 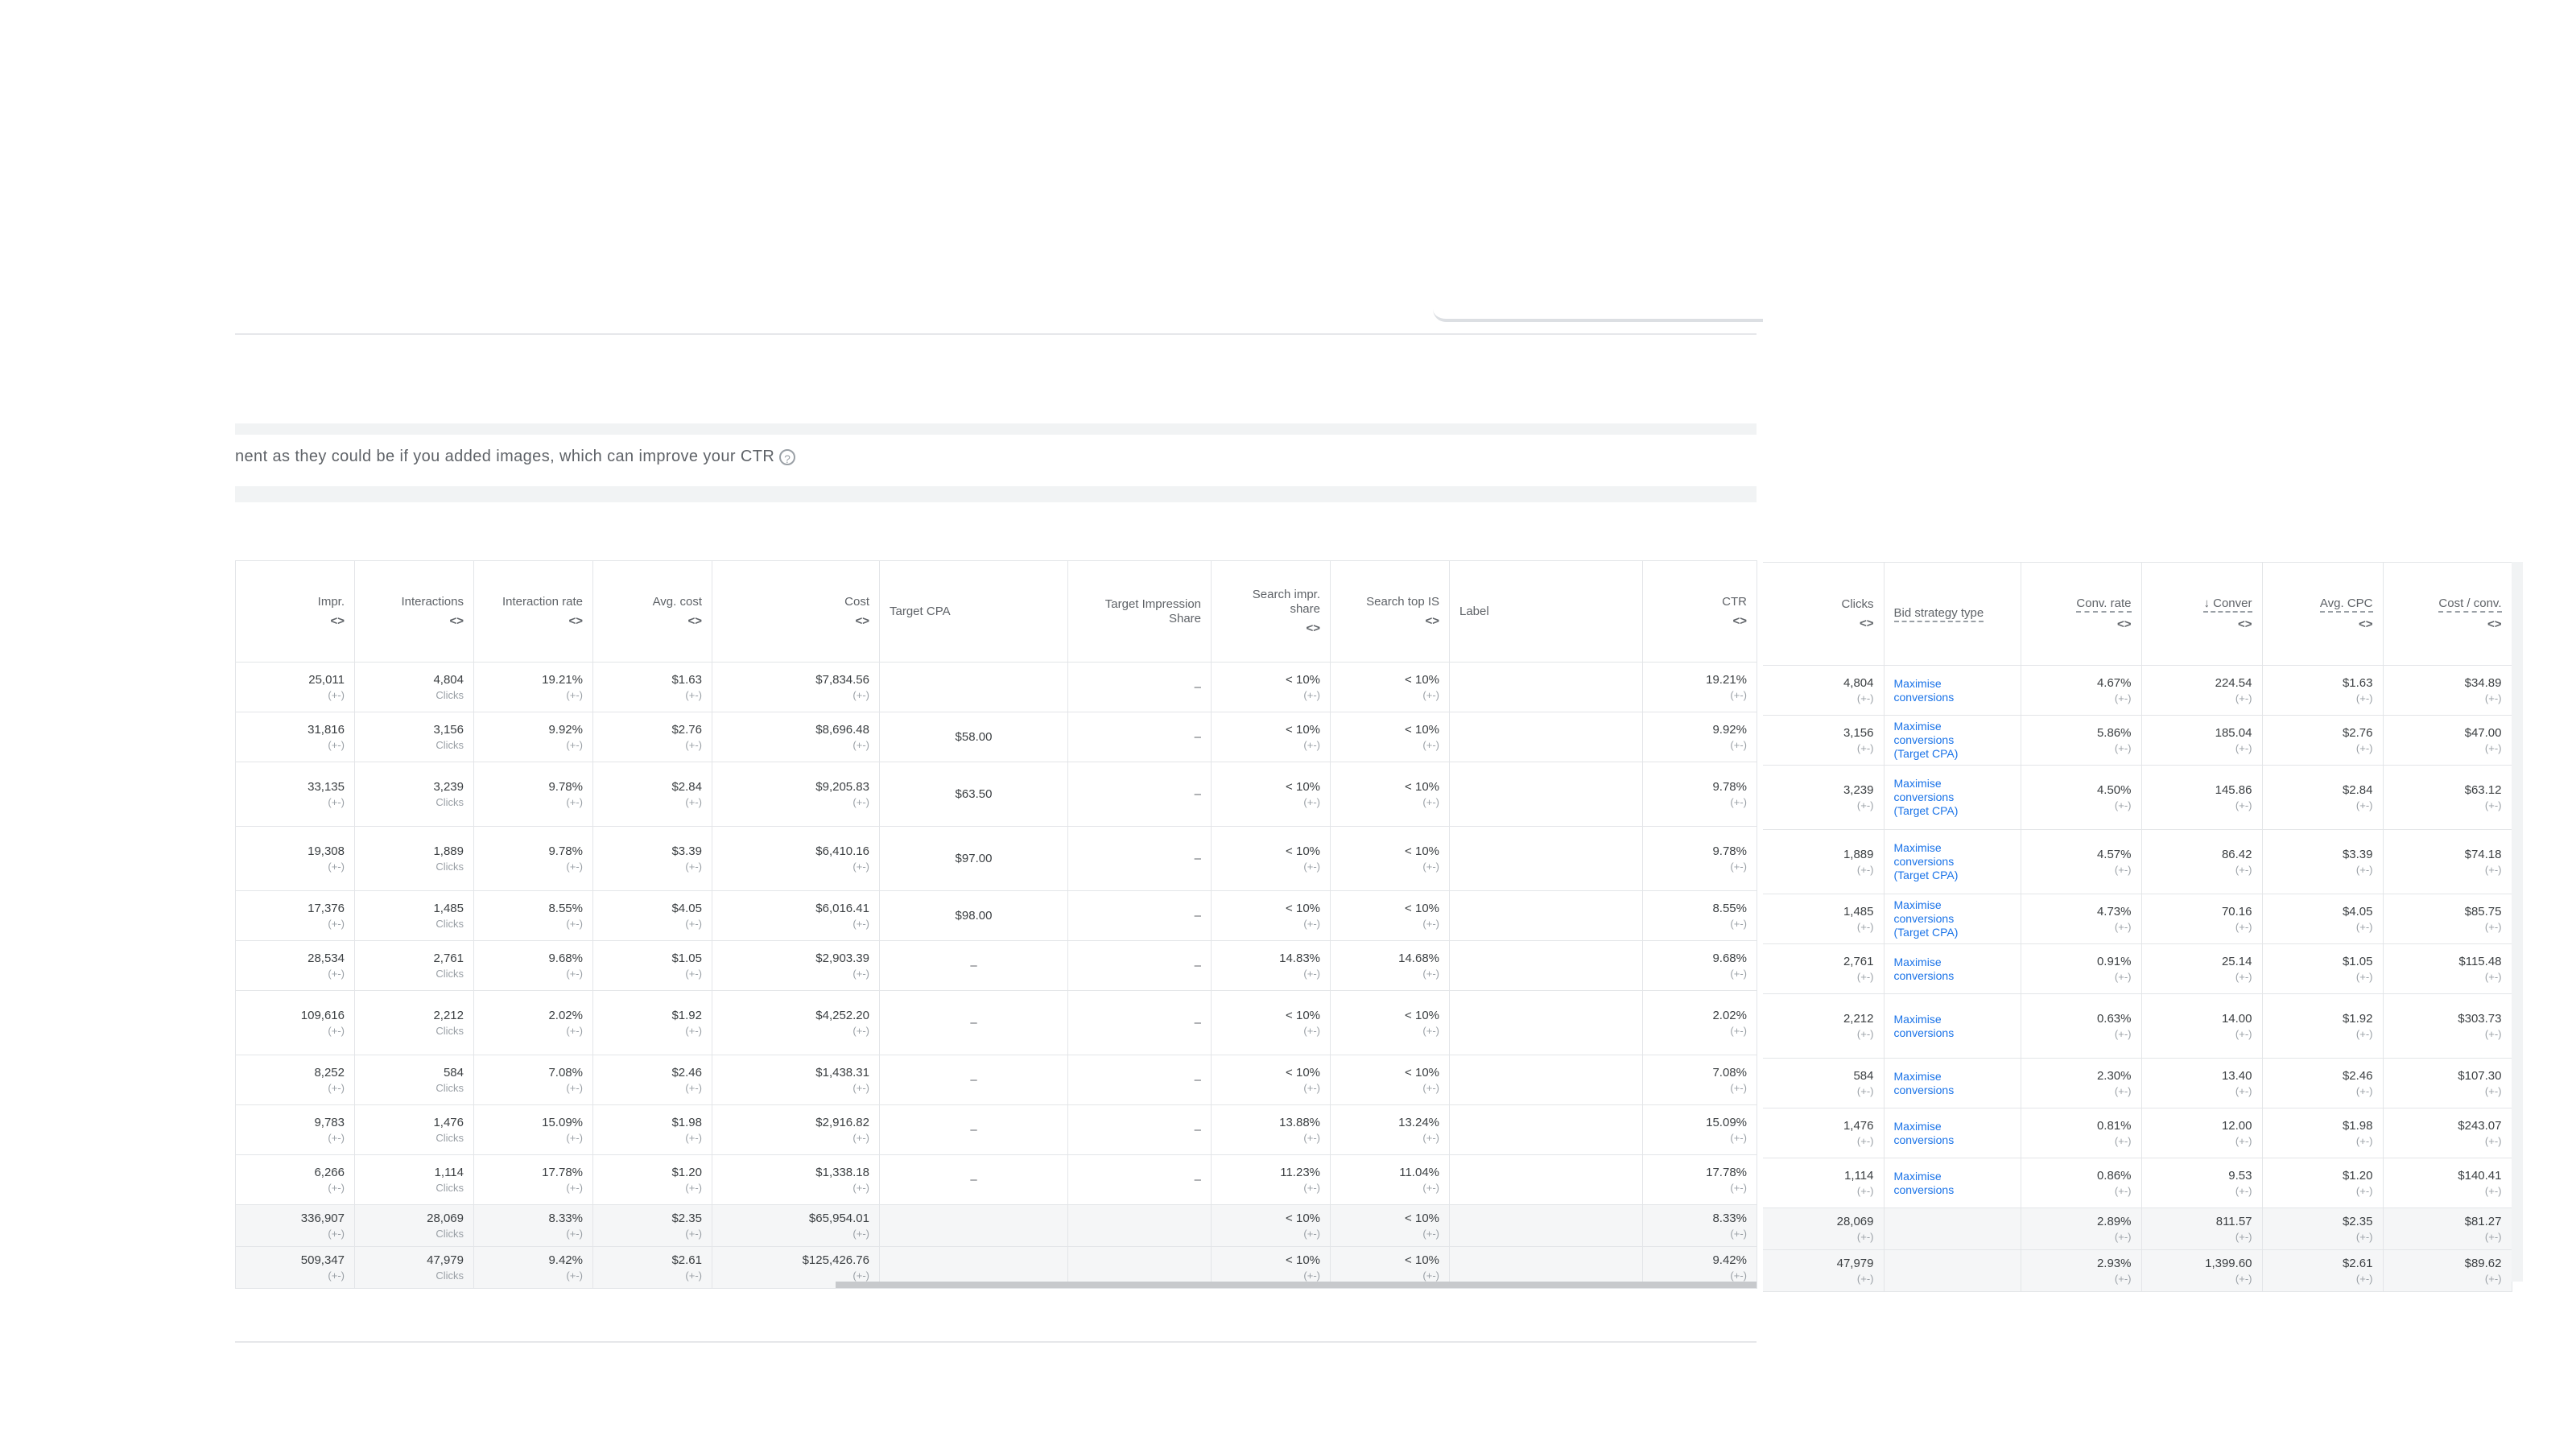 I want to click on column-header: Interactions <>, so click(x=414, y=611).